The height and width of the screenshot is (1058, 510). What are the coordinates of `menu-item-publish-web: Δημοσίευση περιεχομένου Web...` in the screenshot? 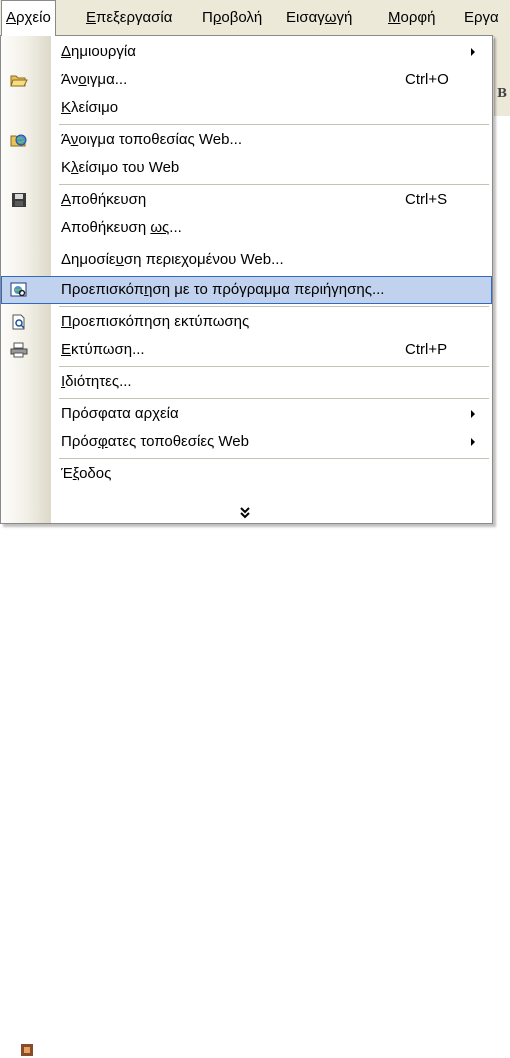 It's located at (246, 260).